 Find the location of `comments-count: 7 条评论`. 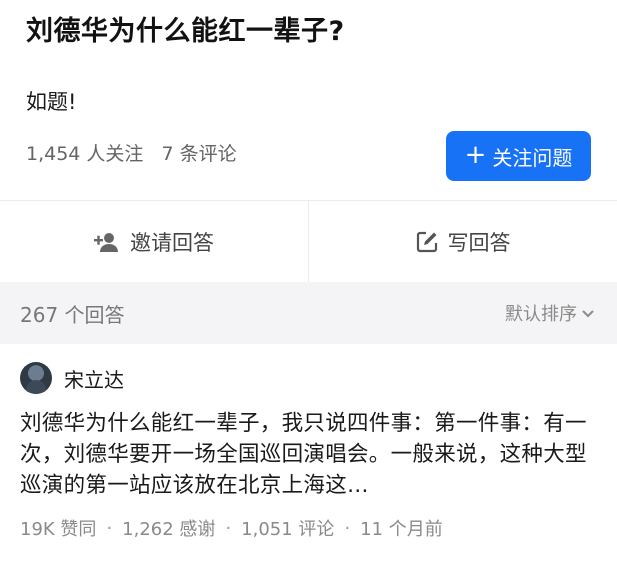

comments-count: 7 条评论 is located at coordinates (198, 154).